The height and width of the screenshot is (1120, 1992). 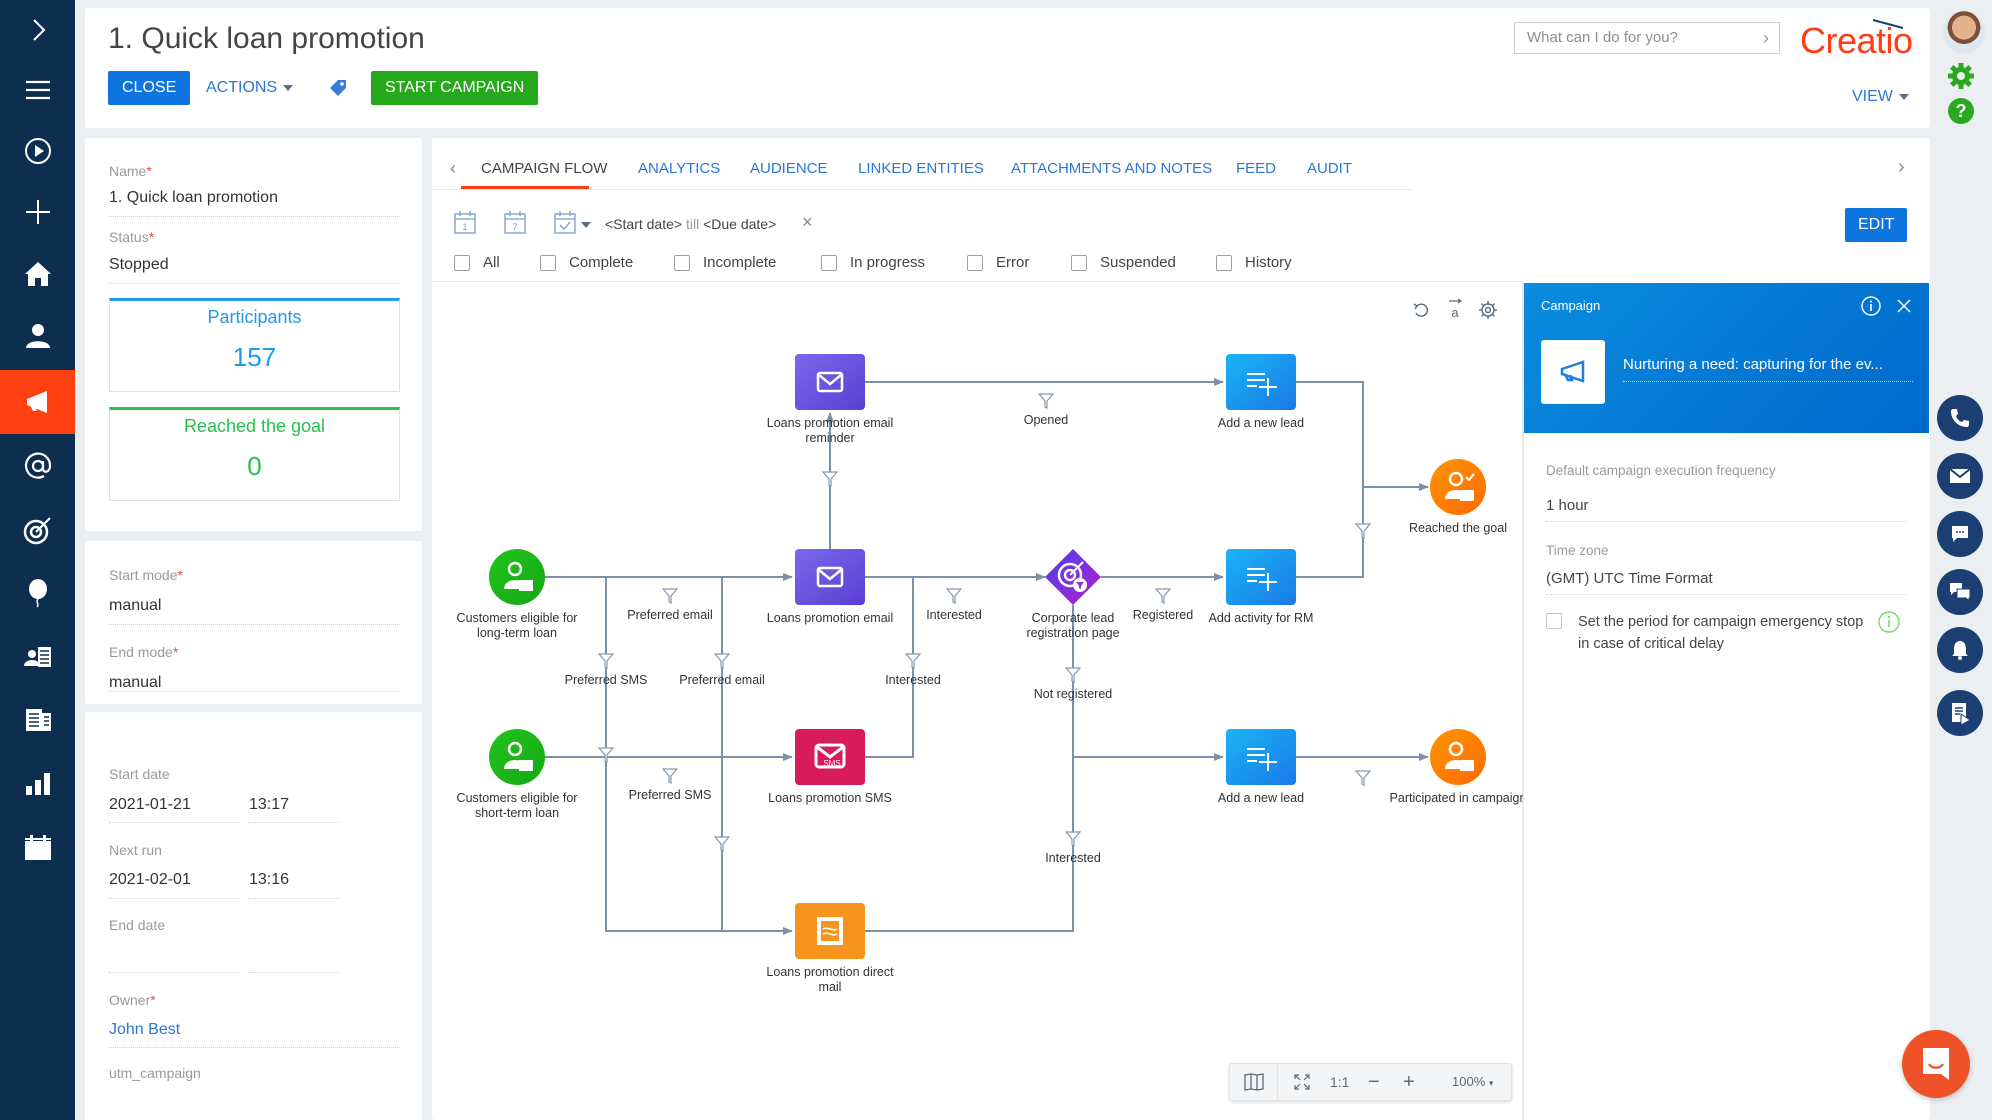 I want to click on filter-error: Error, so click(x=998, y=262).